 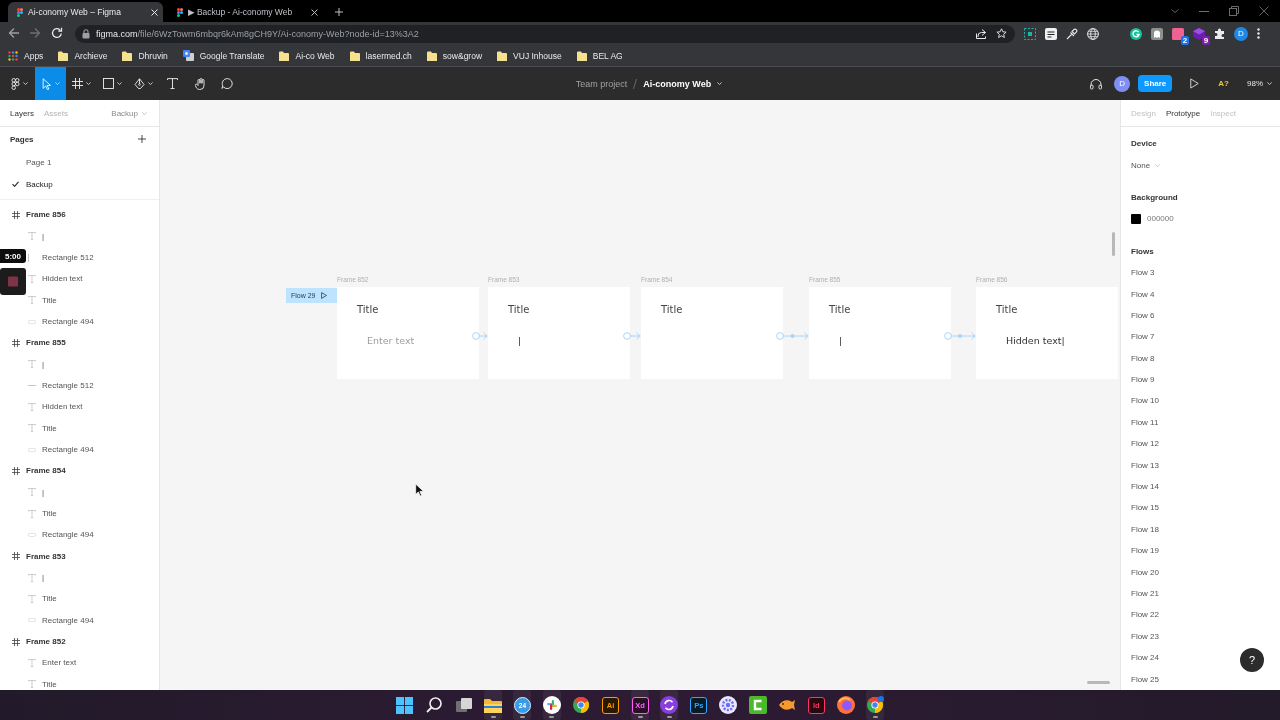 What do you see at coordinates (545, 33) in the screenshot?
I see `address-bar: figma.com/file/6WzTowm6mbqr6kAm8gCH9Y/Ai-conomy-Web?node-id=13%3A2` at bounding box center [545, 33].